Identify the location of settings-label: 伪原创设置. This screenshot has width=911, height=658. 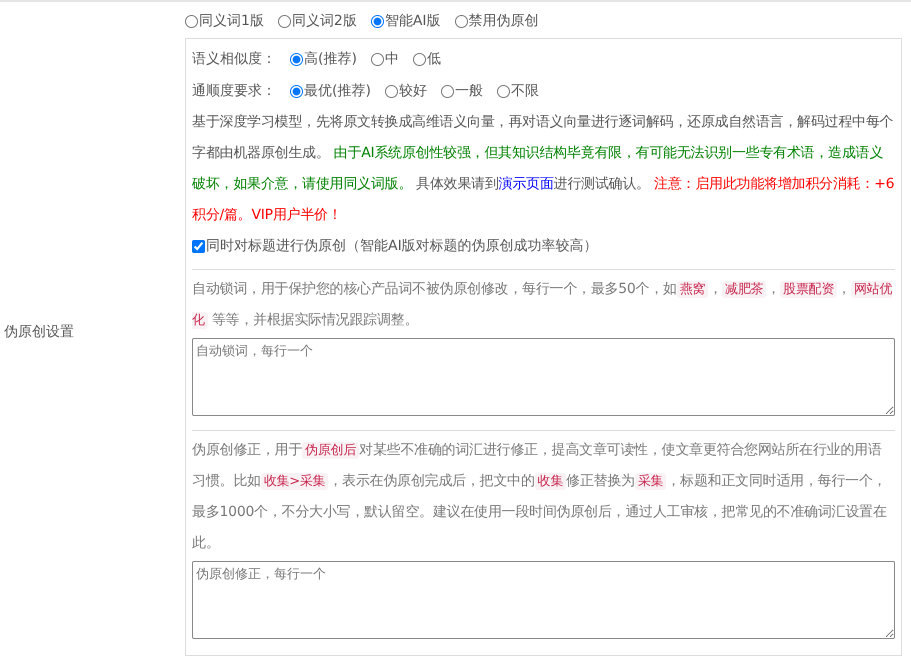
(39, 332).